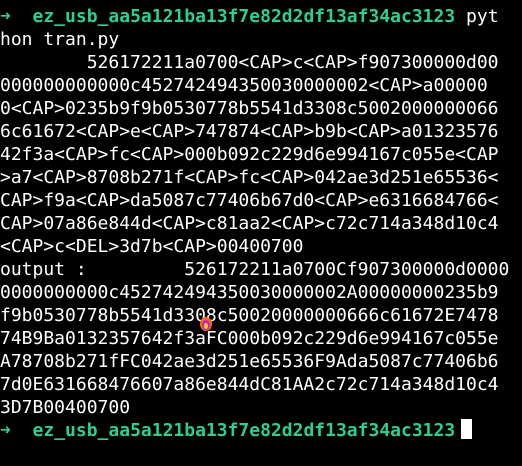 The width and height of the screenshot is (522, 466). What do you see at coordinates (206, 324) in the screenshot?
I see `flame-icon` at bounding box center [206, 324].